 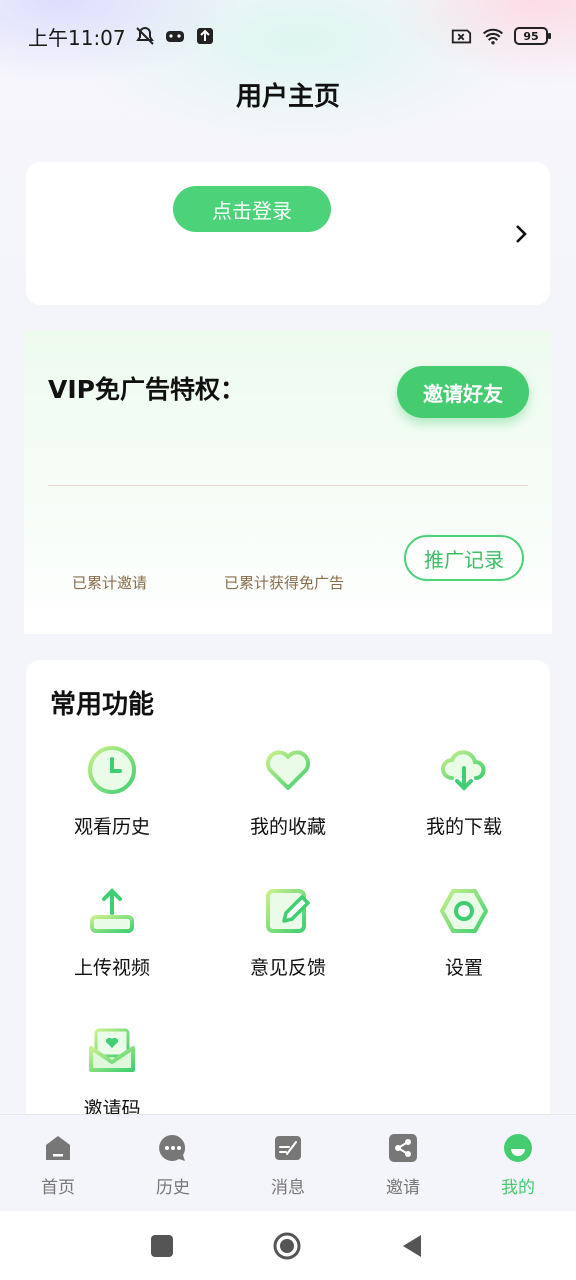 I want to click on page-title: 用户主页, so click(x=287, y=97).